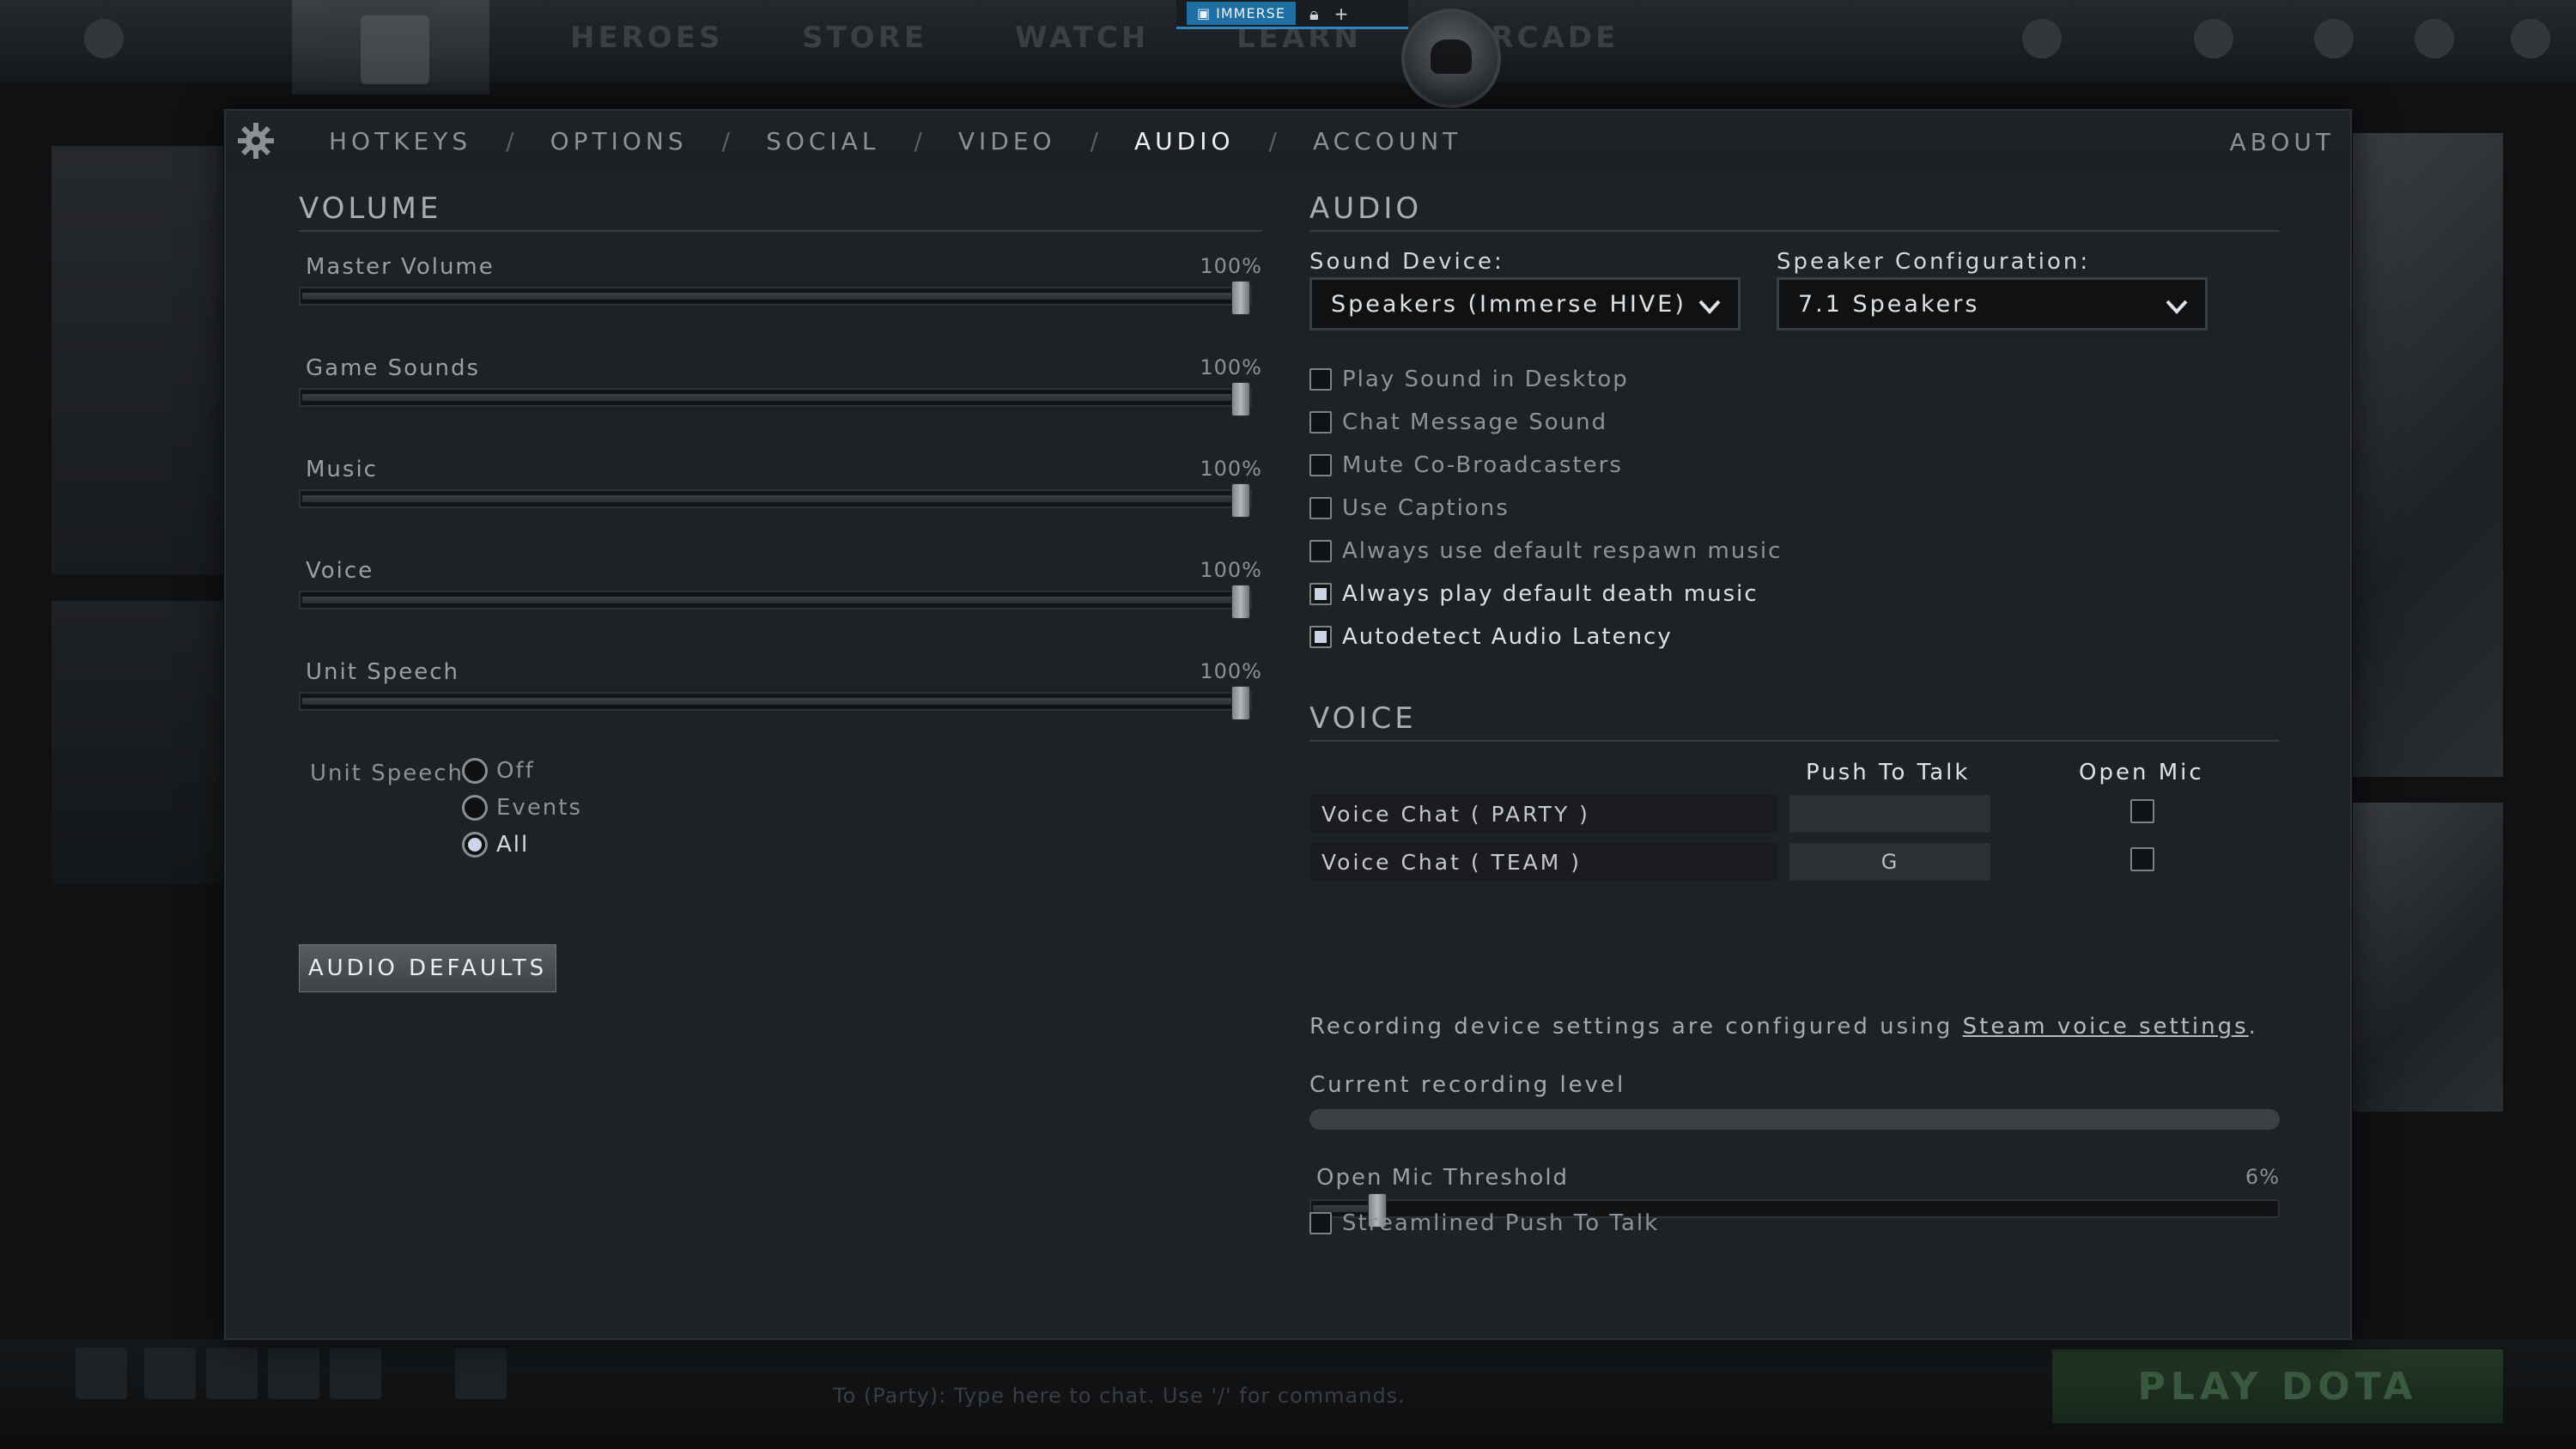 This screenshot has width=2576, height=1449. What do you see at coordinates (1550, 594) in the screenshot?
I see `checkbox-label: Always play default death music` at bounding box center [1550, 594].